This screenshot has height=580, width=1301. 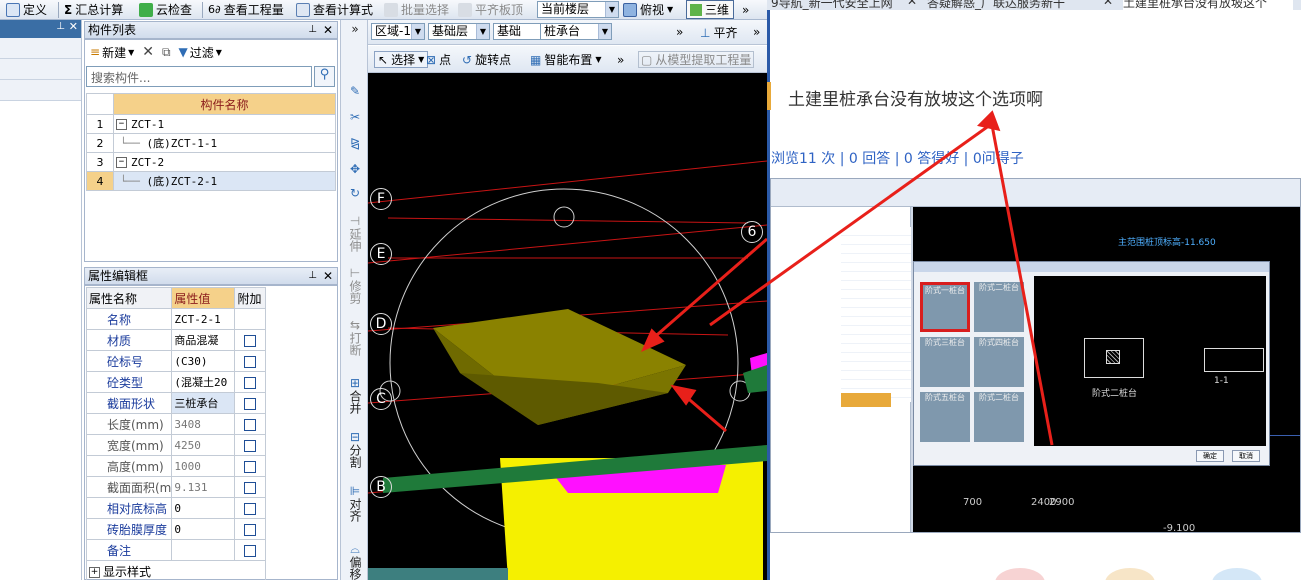 What do you see at coordinates (203, 319) in the screenshot?
I see `property-value: ZCT-2-1` at bounding box center [203, 319].